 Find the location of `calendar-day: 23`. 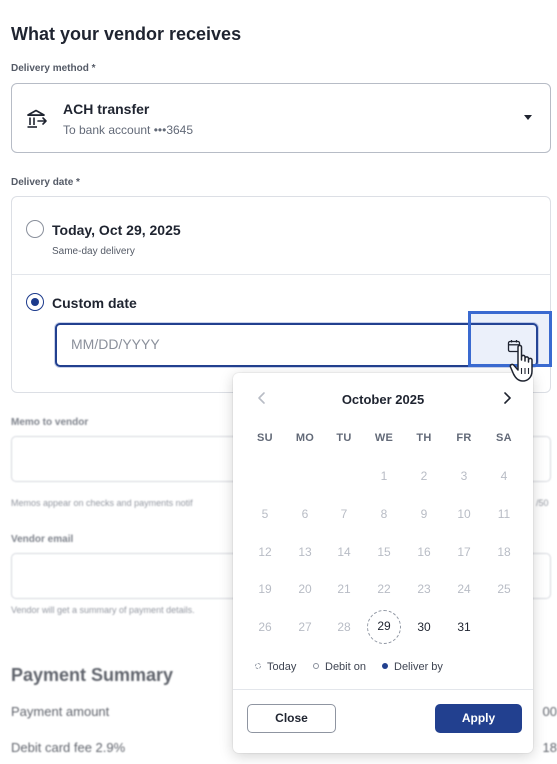

calendar-day: 23 is located at coordinates (424, 589).